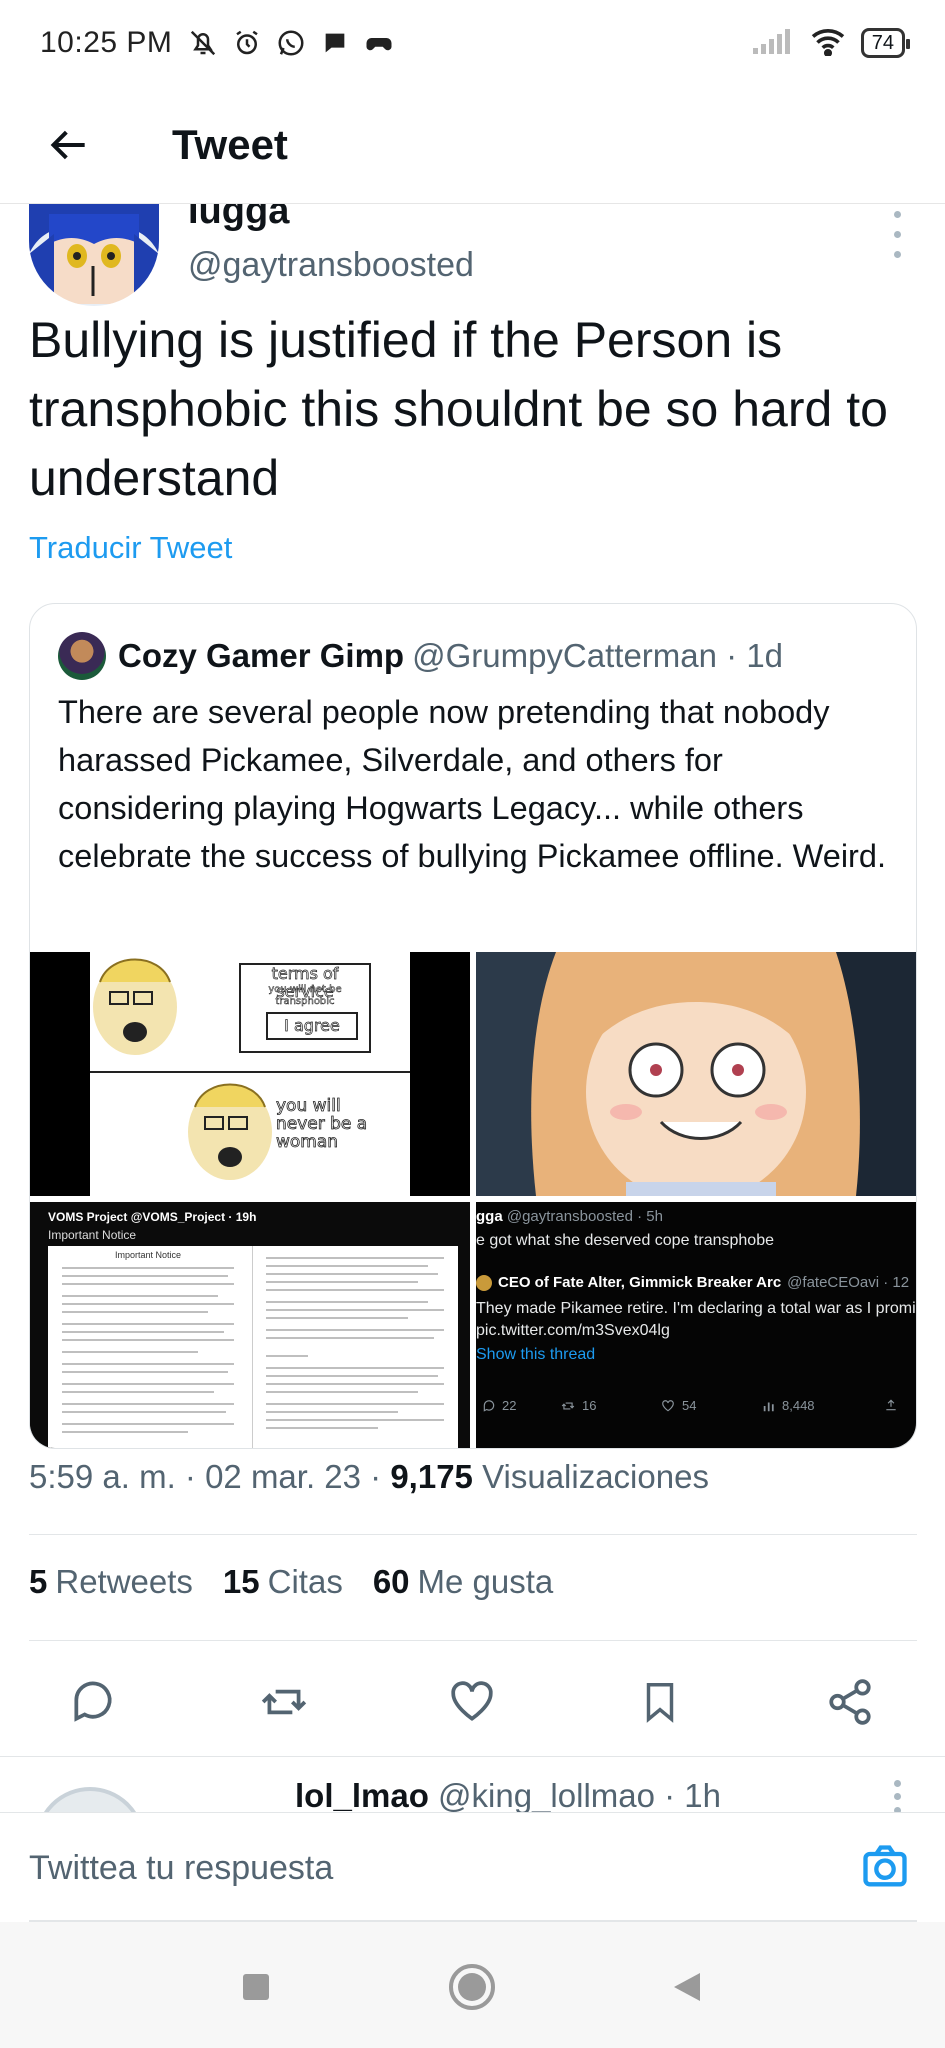  What do you see at coordinates (130, 548) in the screenshot?
I see `translate-link: Traducir Tweet` at bounding box center [130, 548].